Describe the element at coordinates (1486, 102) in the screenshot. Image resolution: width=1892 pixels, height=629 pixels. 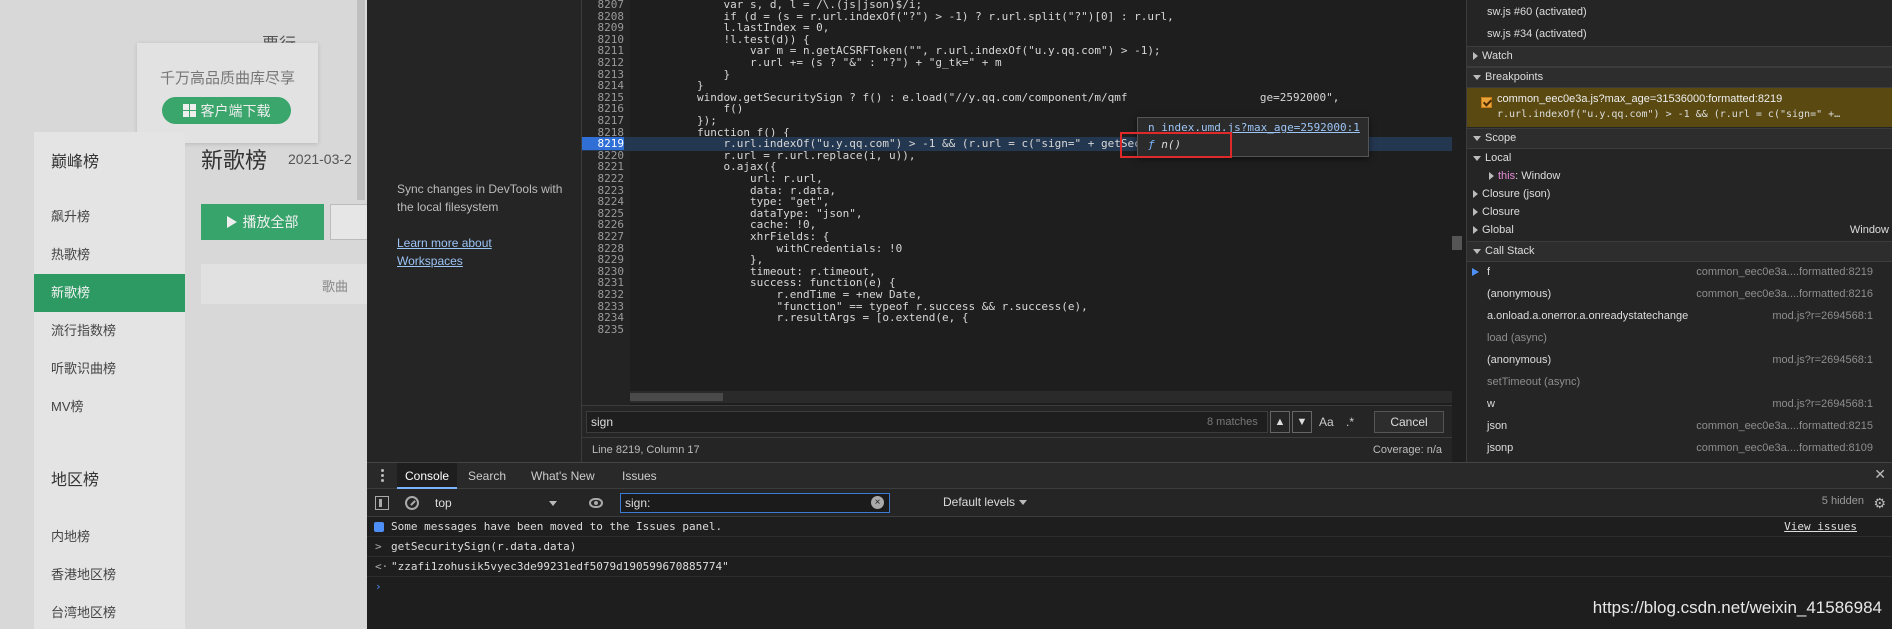
I see `breakpoint-checkbox` at that location.